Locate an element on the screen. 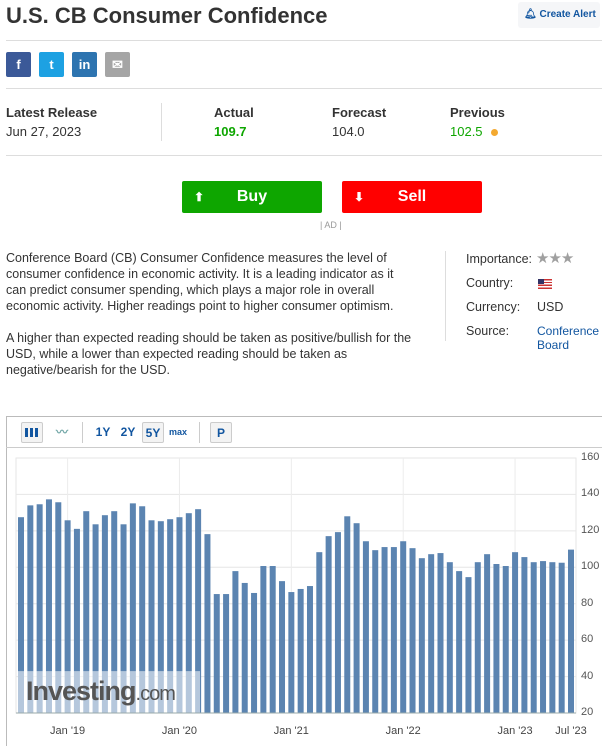 The height and width of the screenshot is (746, 602). x-tick-label: Jul '23 is located at coordinates (571, 731).